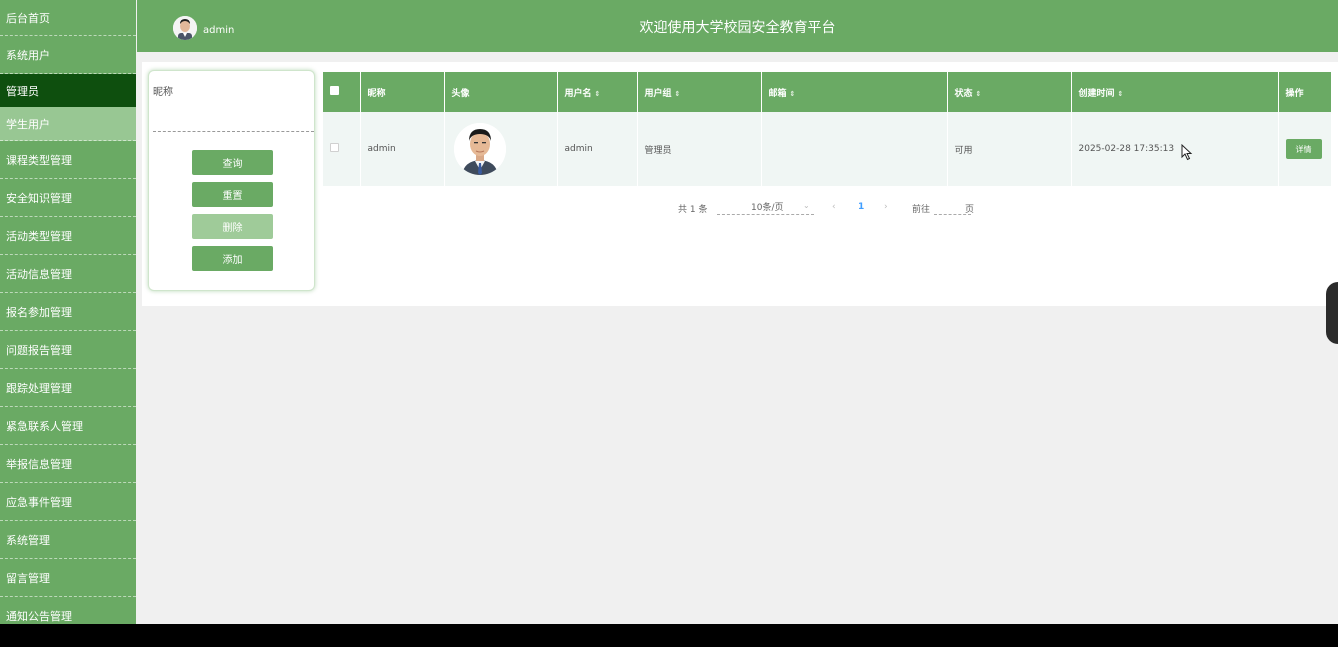 The height and width of the screenshot is (647, 1338). I want to click on sidebar-item-notices: 通知公告管理, so click(68, 610).